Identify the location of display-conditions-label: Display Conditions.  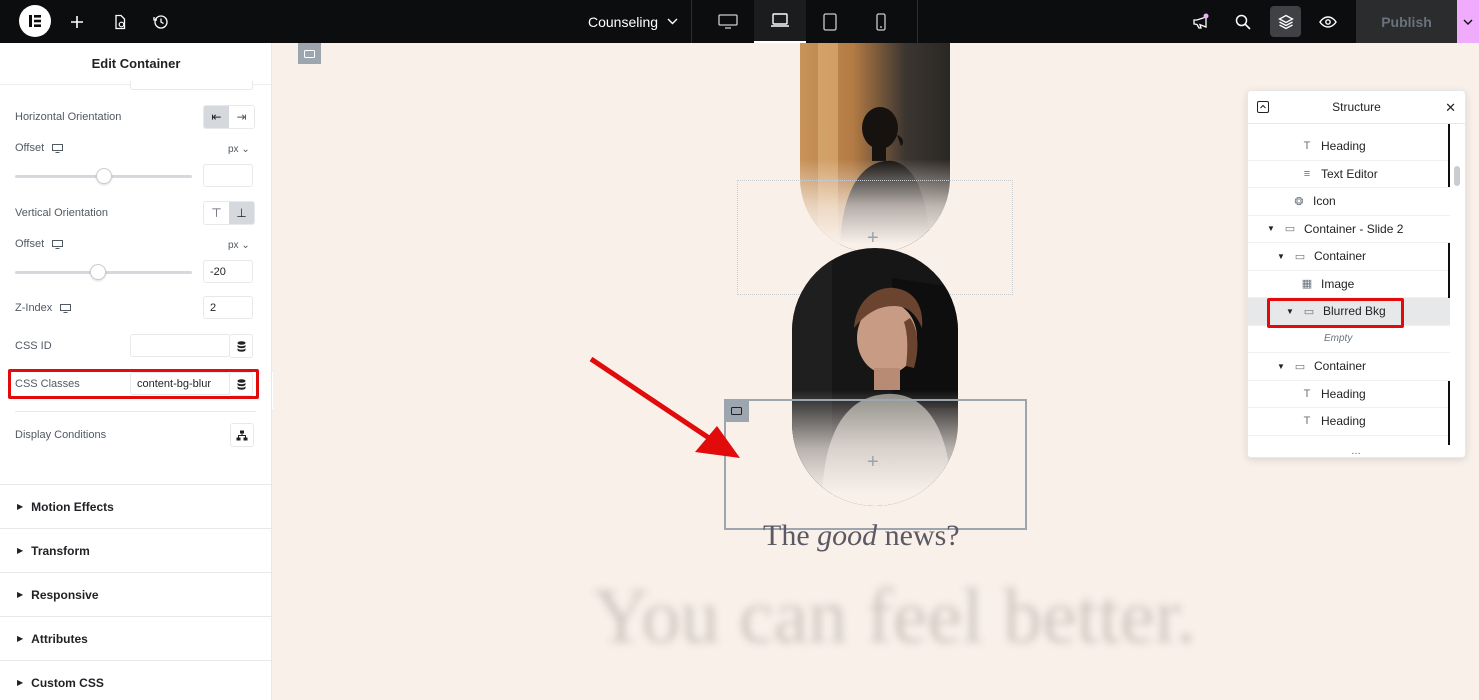
(61, 435).